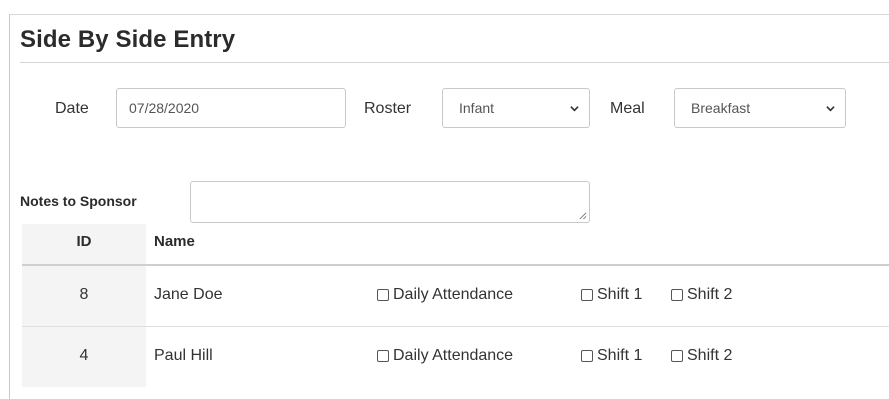 This screenshot has width=889, height=399. Describe the element at coordinates (9, 206) in the screenshot. I see `panel-border-left` at that location.